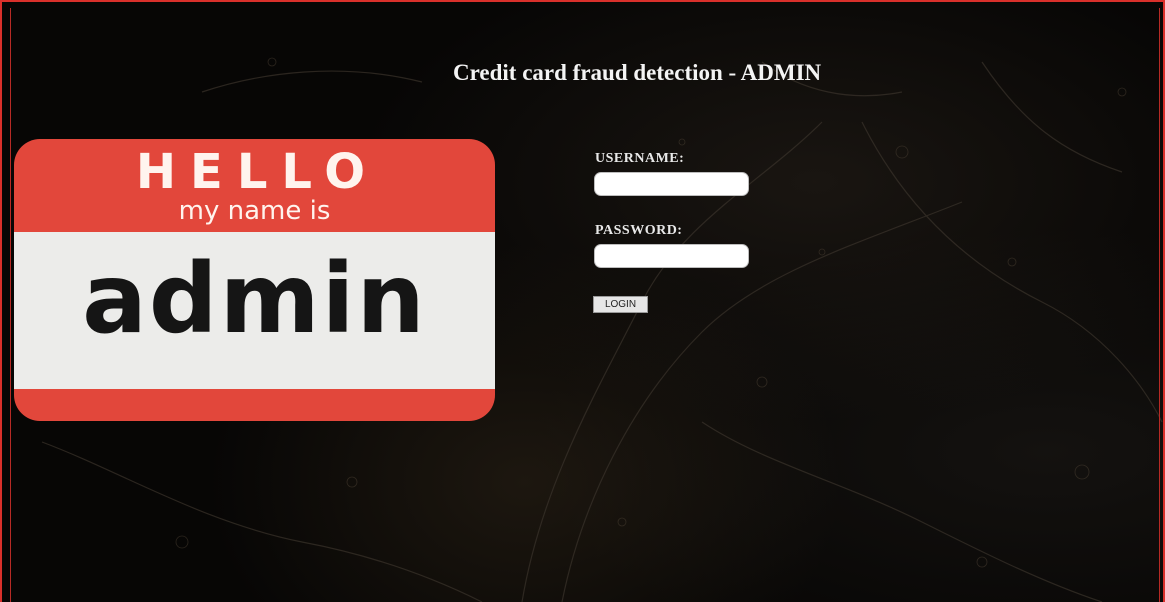  I want to click on password-label: PASSWORD:, so click(639, 230).